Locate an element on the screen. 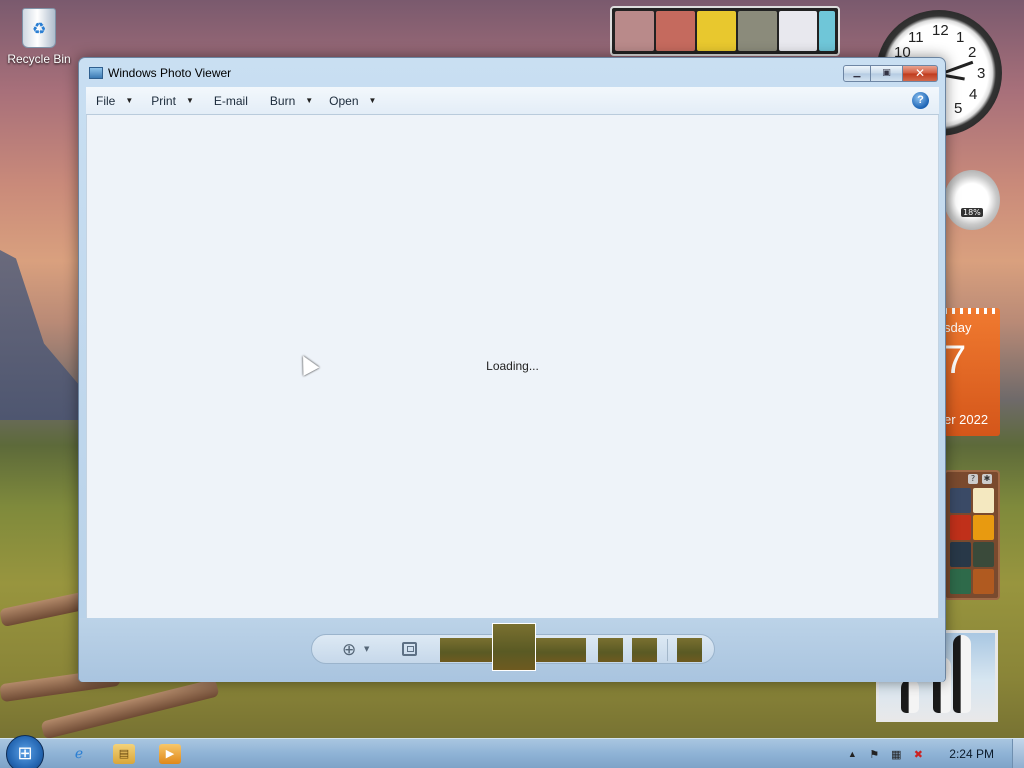 The image size is (1024, 768). show-hidden-icons-arrow: ▲ is located at coordinates (852, 754).